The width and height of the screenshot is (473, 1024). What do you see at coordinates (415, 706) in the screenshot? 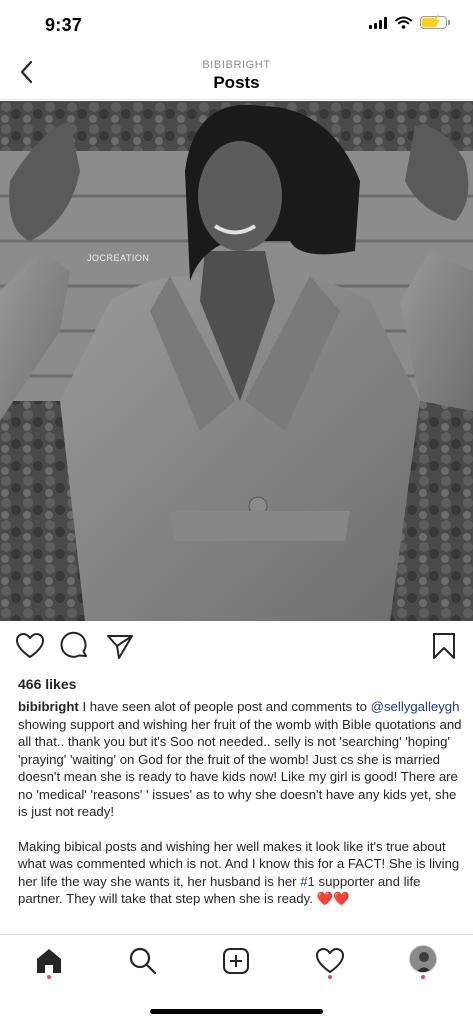
I see `caption-mention: @sellygalleygh` at bounding box center [415, 706].